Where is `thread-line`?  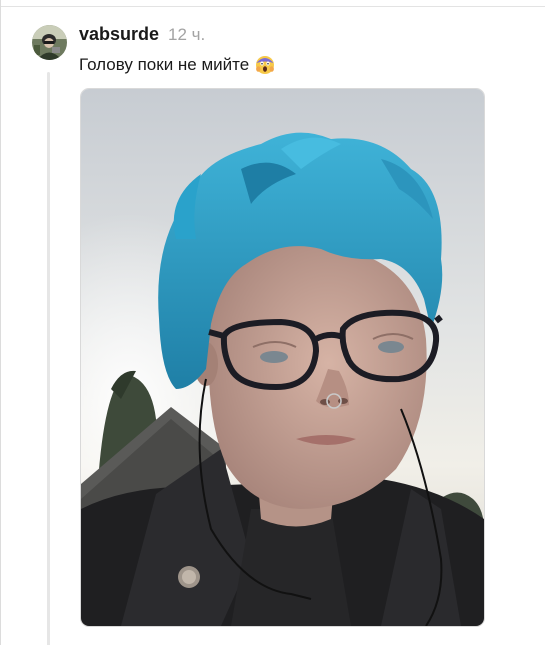
thread-line is located at coordinates (48, 358).